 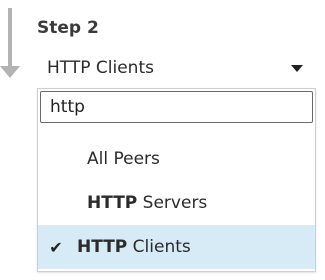 What do you see at coordinates (10, 39) in the screenshot?
I see `step-arrow-line` at bounding box center [10, 39].